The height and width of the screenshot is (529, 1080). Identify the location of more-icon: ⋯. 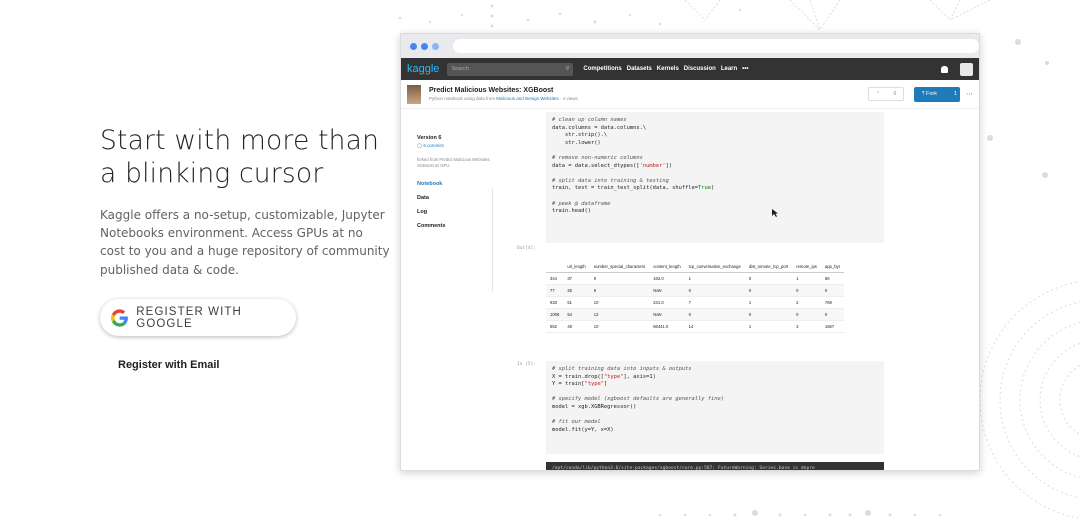
(969, 94).